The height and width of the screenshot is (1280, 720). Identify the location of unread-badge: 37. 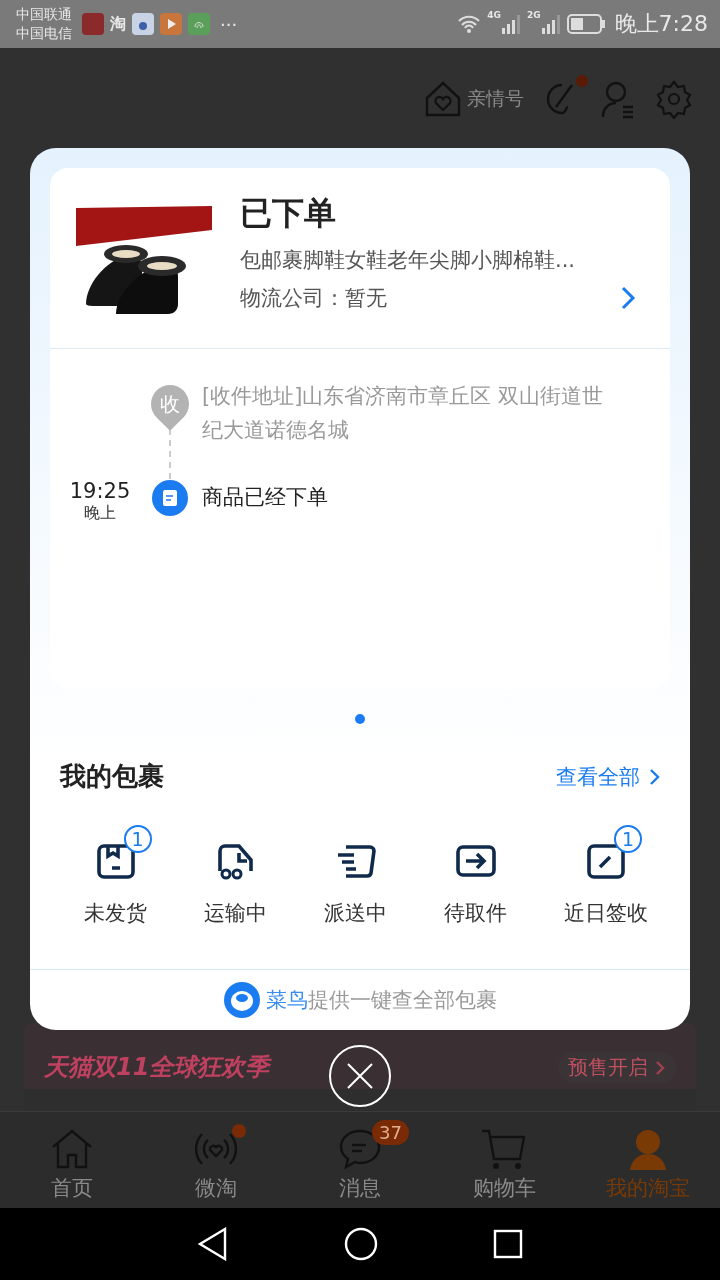
(390, 1132).